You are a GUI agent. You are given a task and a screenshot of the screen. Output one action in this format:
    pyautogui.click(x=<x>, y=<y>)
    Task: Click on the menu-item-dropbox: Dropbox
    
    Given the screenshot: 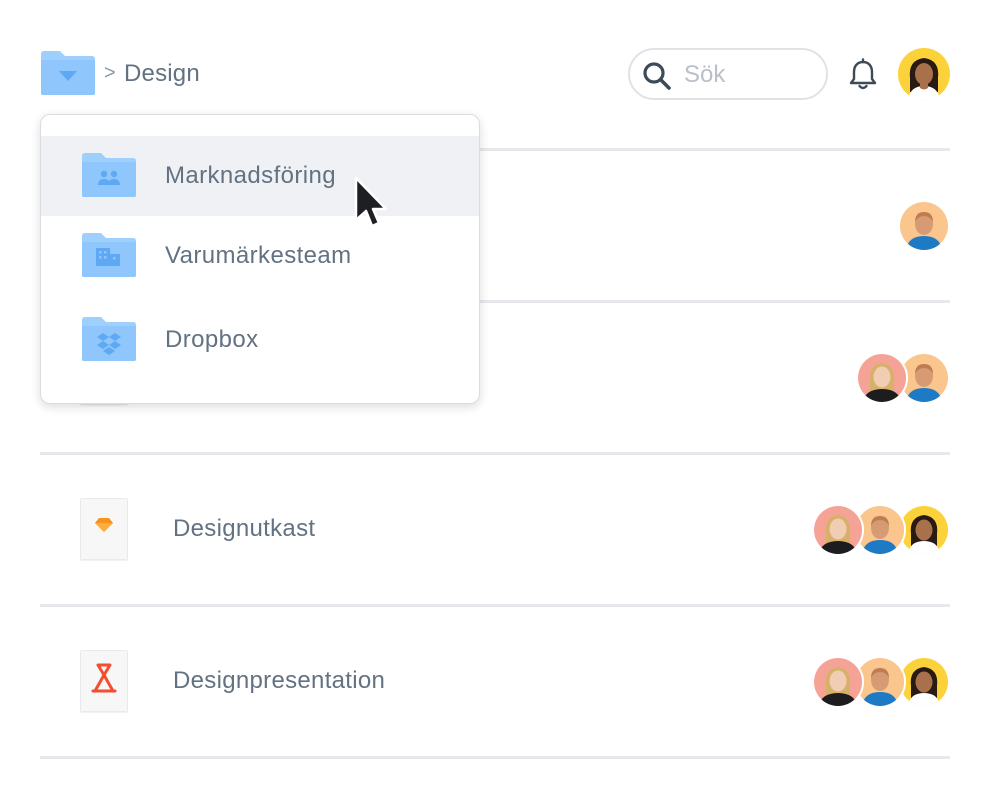 What is the action you would take?
    pyautogui.click(x=260, y=340)
    